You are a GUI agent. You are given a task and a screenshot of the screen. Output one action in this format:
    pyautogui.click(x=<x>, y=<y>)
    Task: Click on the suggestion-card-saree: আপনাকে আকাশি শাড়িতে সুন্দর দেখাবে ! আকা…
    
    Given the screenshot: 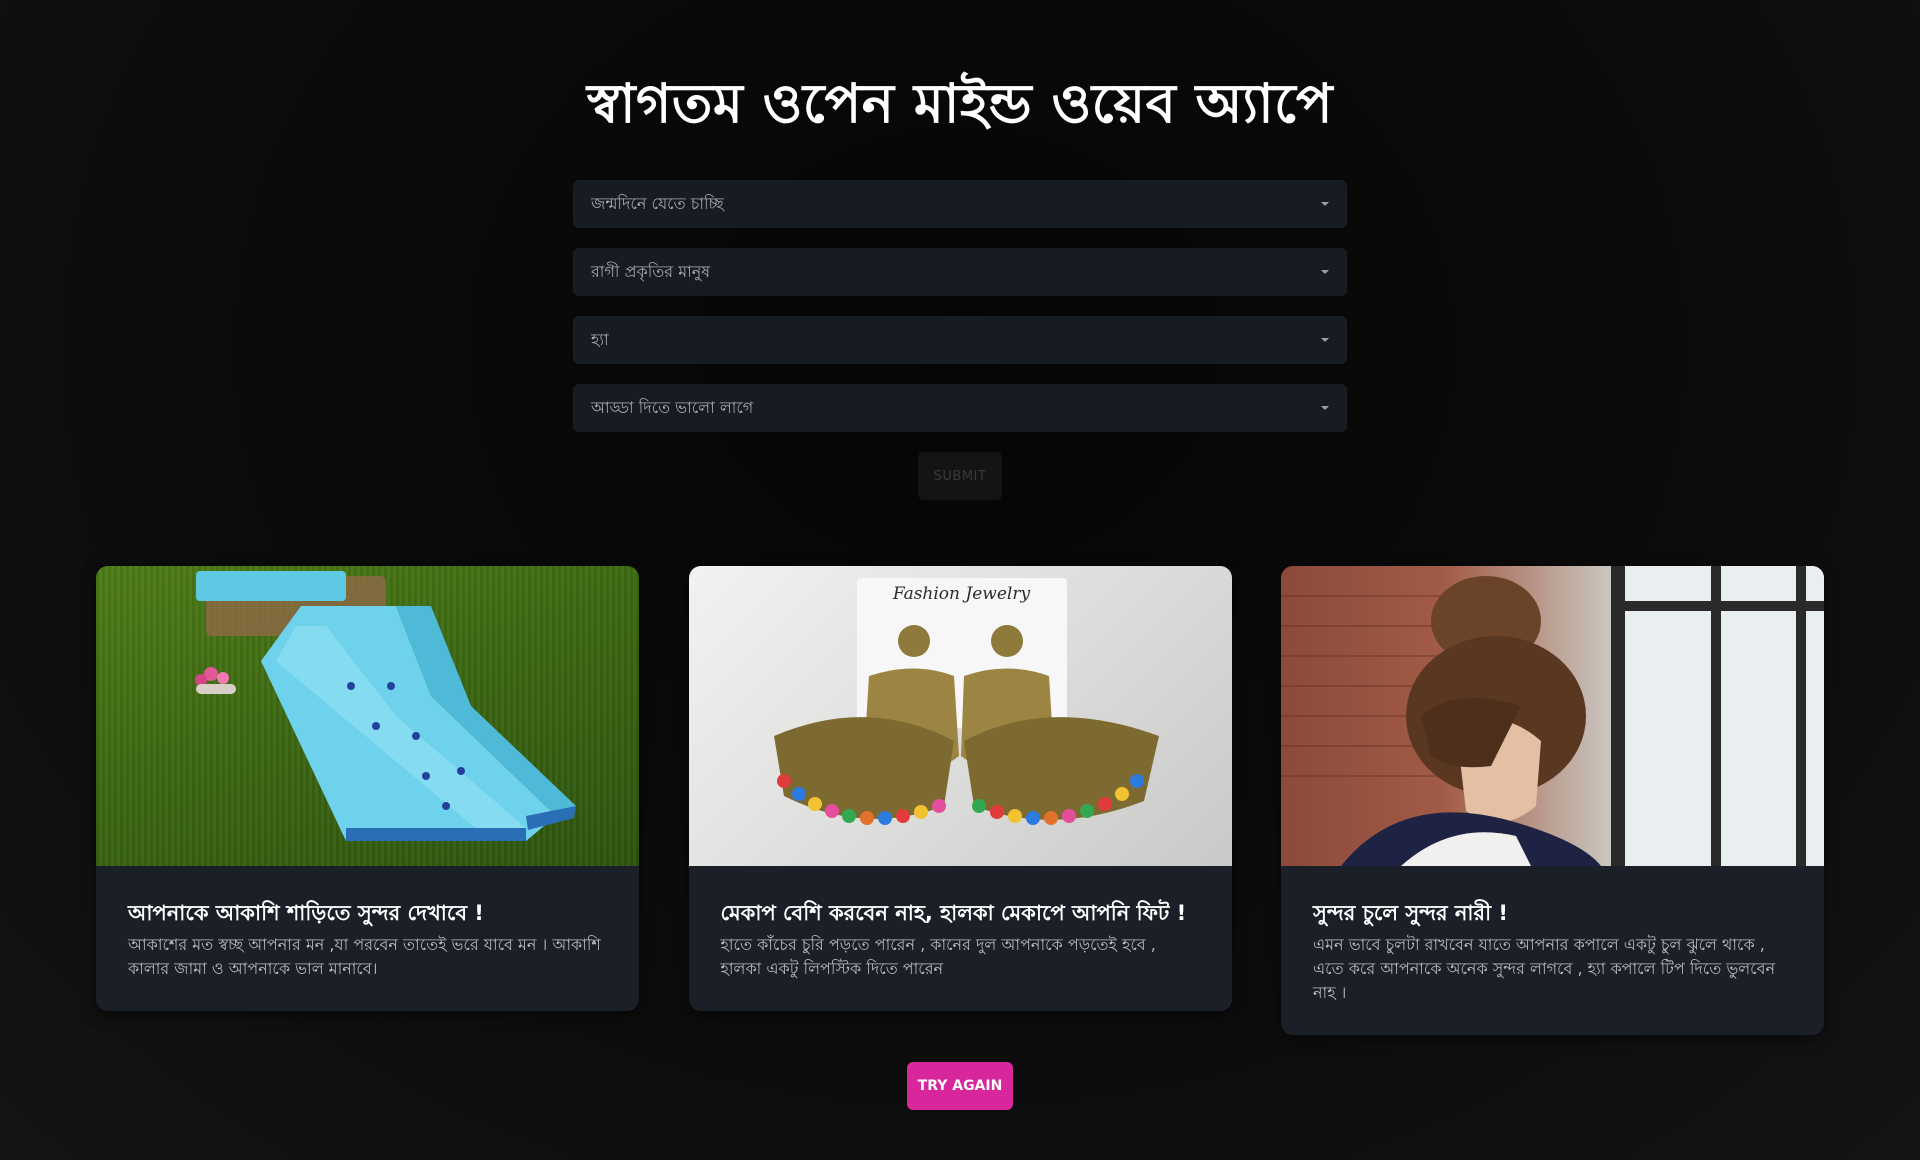 What is the action you would take?
    pyautogui.click(x=367, y=789)
    